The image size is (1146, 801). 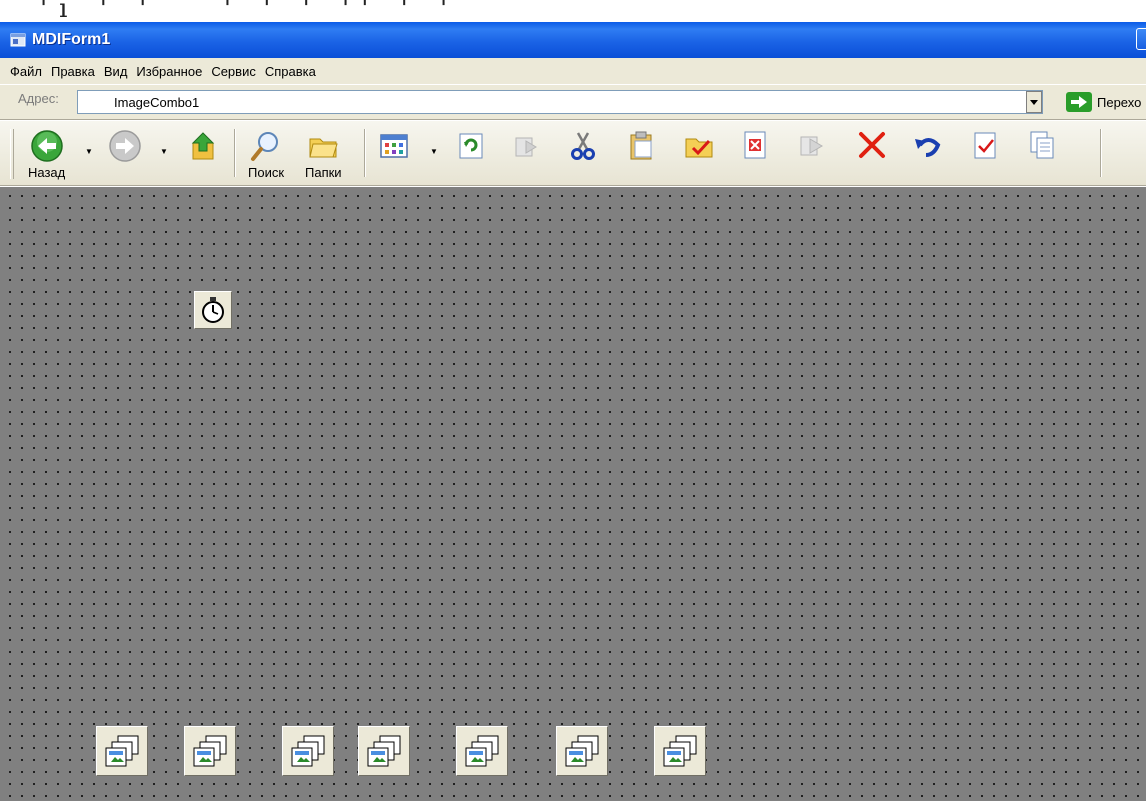 I want to click on chevron-down-icon, so click(x=1034, y=102).